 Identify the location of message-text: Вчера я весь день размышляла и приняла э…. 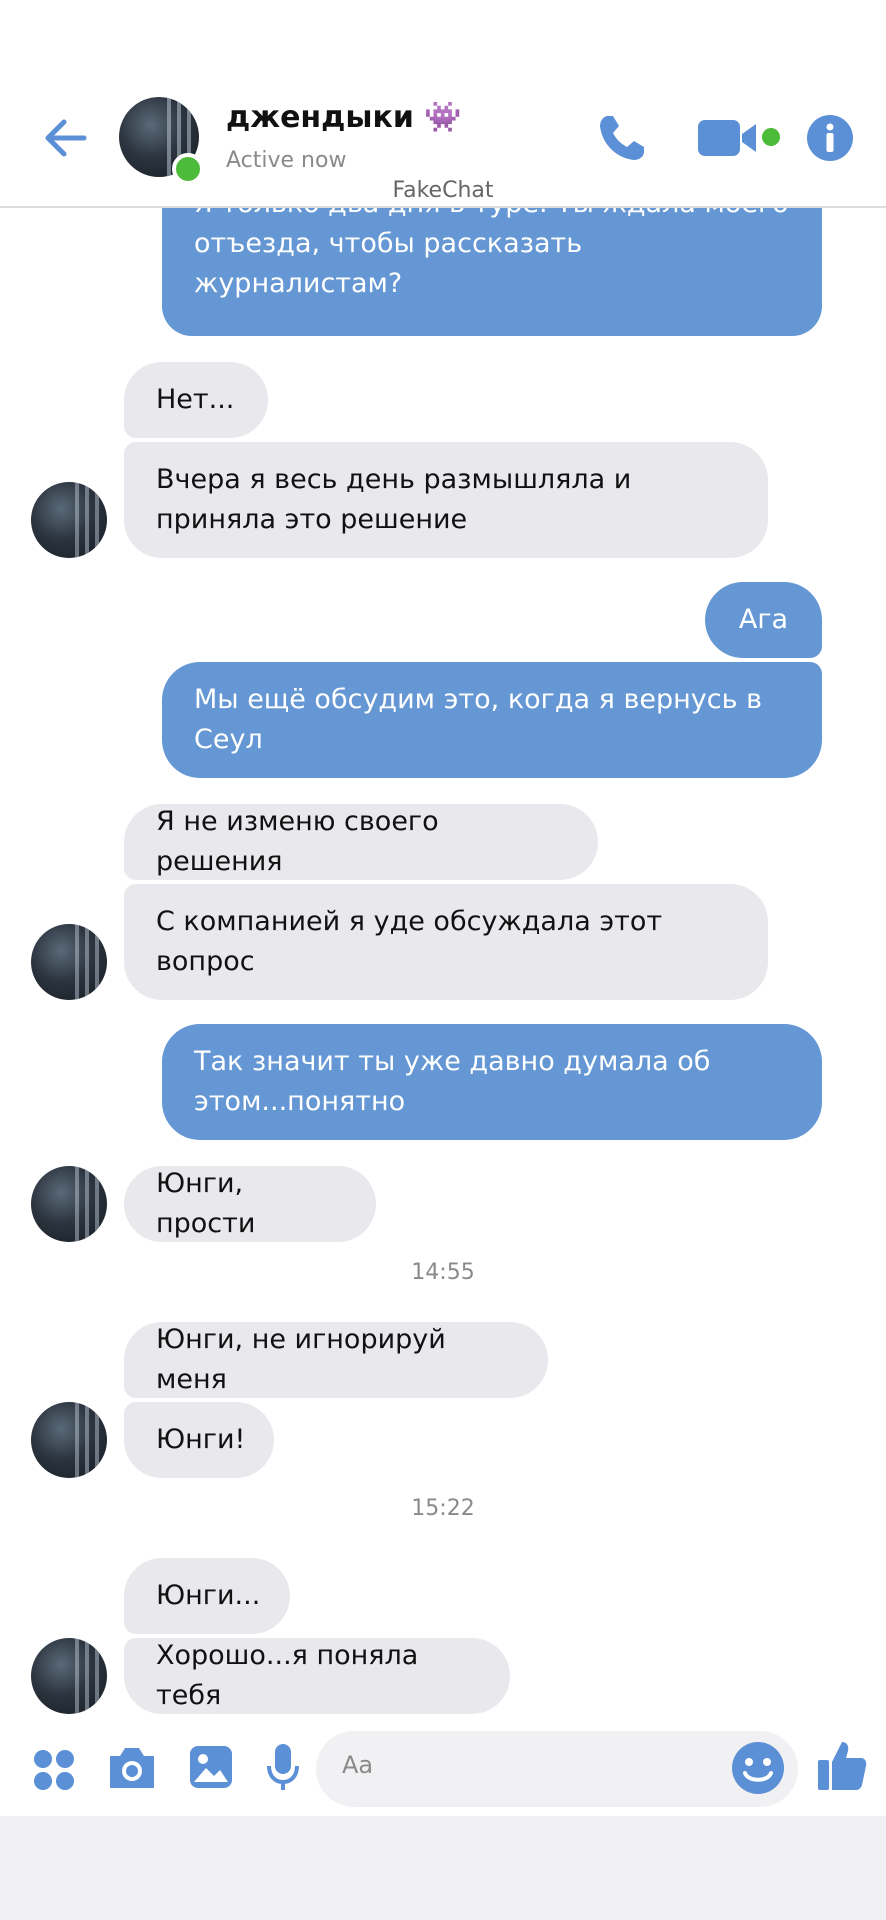
(394, 499).